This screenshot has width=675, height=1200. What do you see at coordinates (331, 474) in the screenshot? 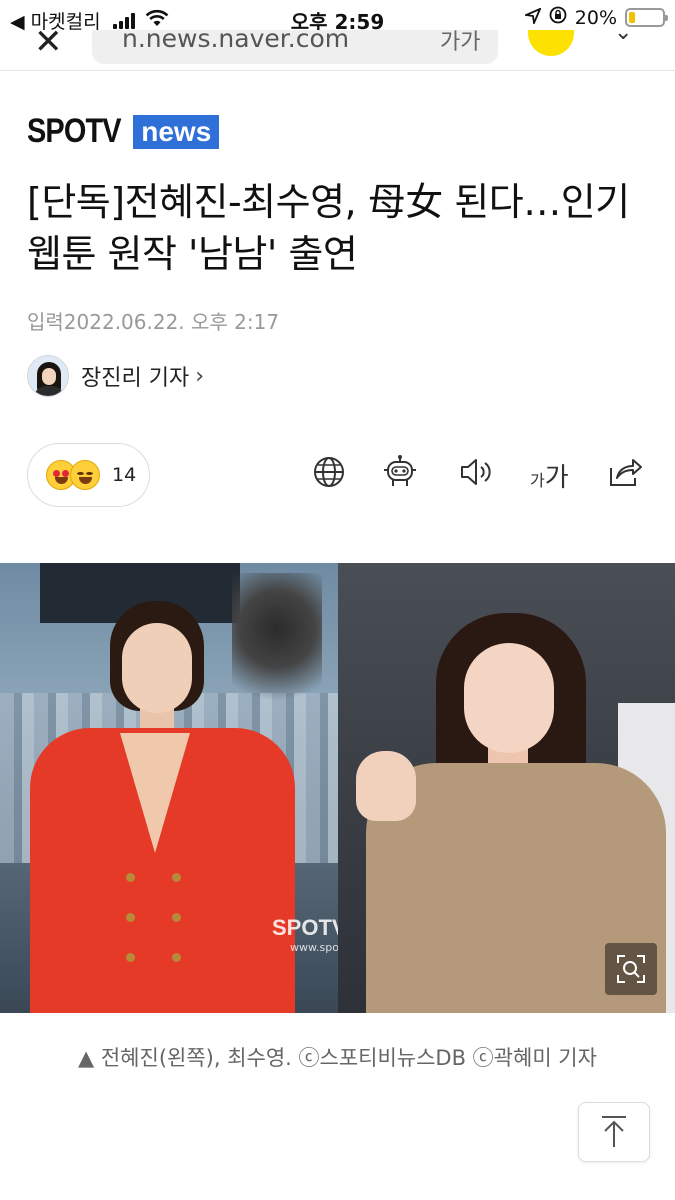
I see `globe-icon` at bounding box center [331, 474].